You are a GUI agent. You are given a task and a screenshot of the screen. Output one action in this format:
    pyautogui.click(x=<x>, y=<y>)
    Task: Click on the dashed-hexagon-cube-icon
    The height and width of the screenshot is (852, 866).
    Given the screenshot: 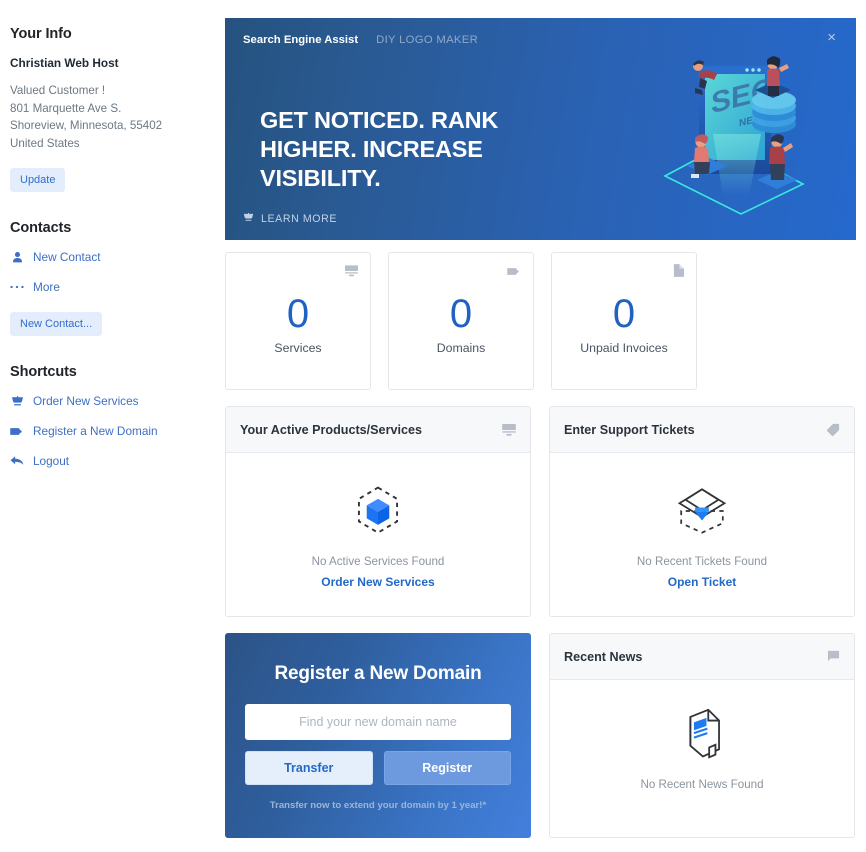 What is the action you would take?
    pyautogui.click(x=378, y=509)
    